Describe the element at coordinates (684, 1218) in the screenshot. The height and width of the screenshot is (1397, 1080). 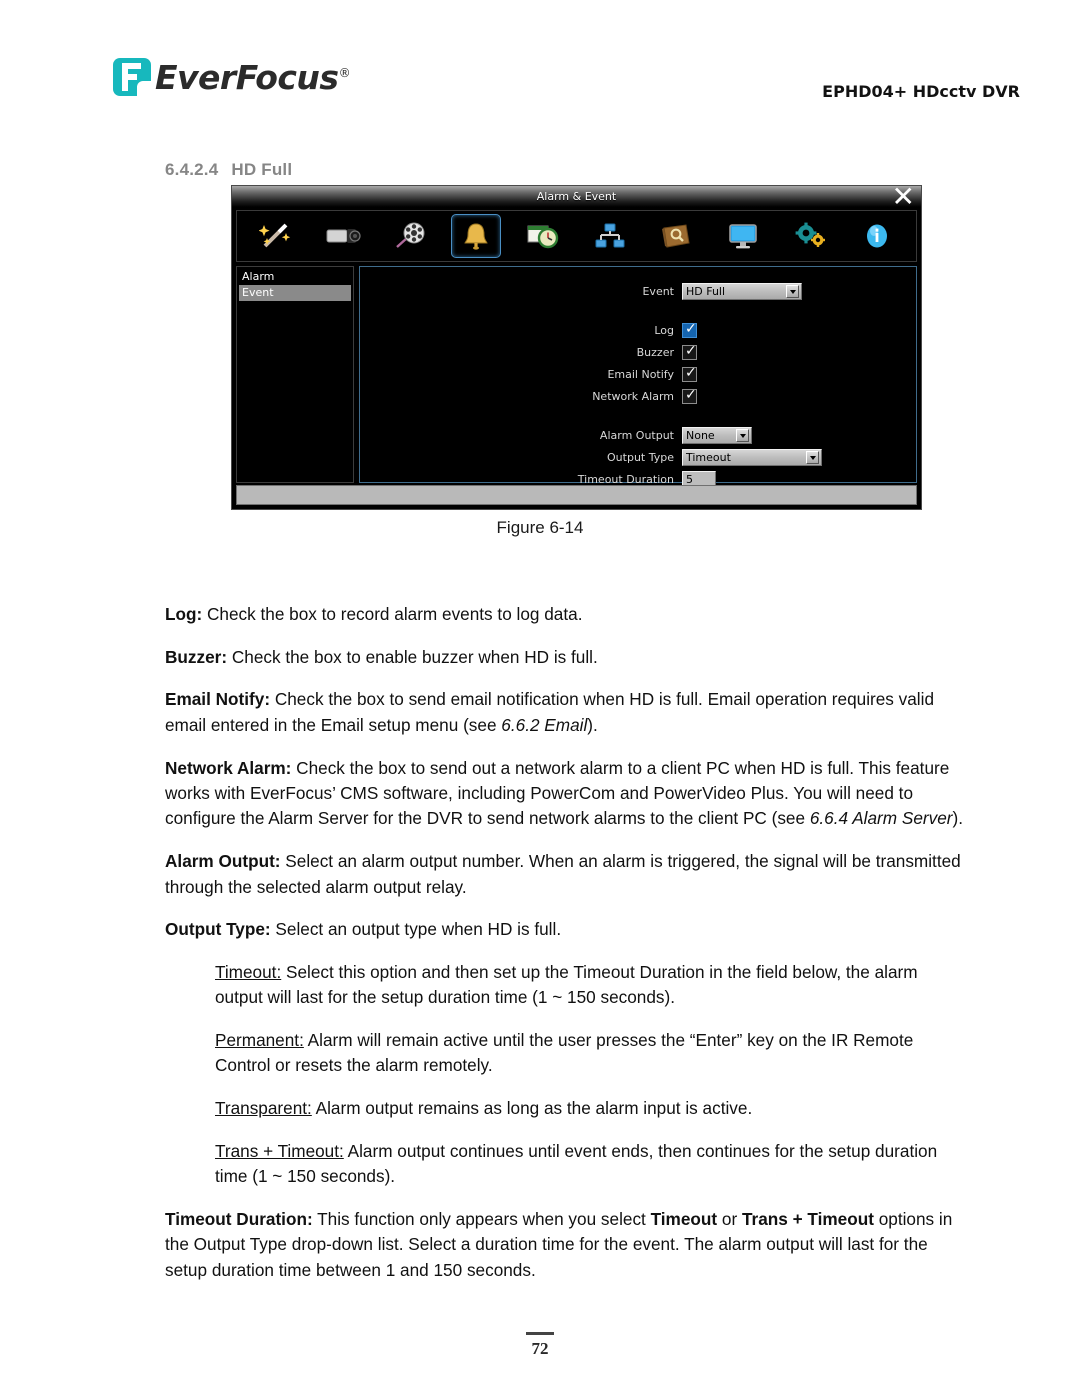
I see `bold-timeout: Timeout` at that location.